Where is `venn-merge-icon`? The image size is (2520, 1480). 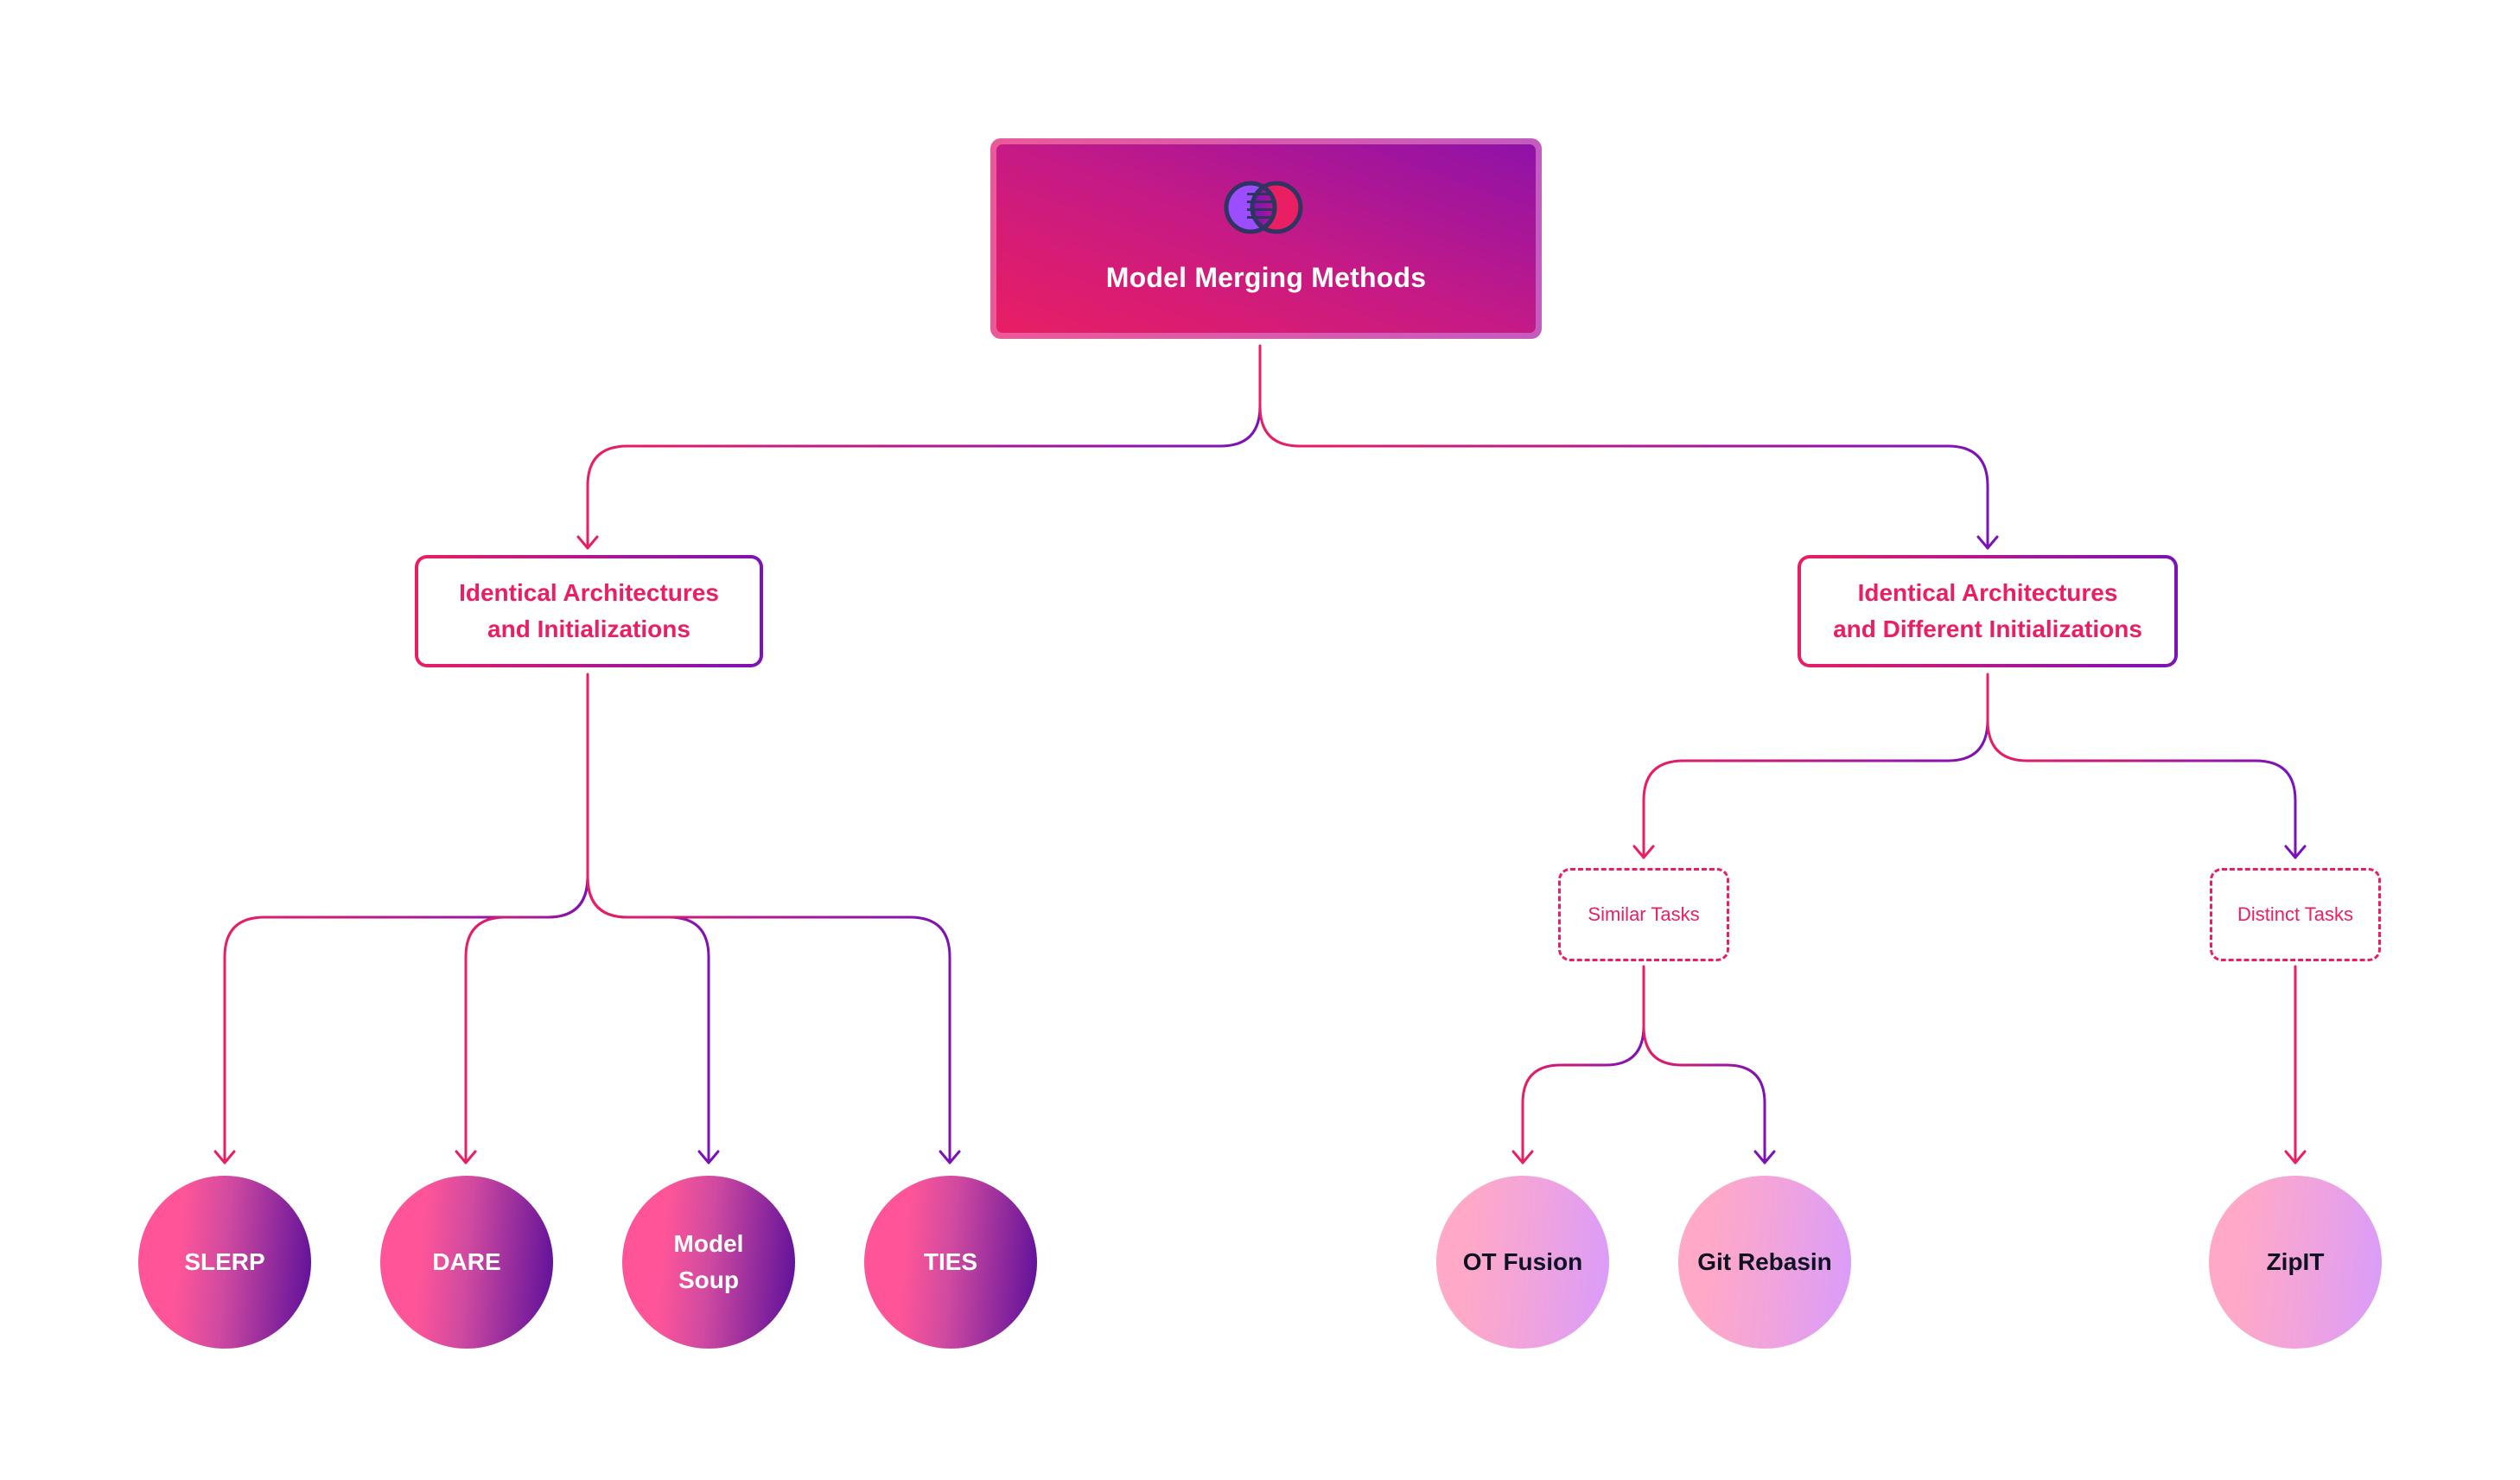
venn-merge-icon is located at coordinates (1263, 207).